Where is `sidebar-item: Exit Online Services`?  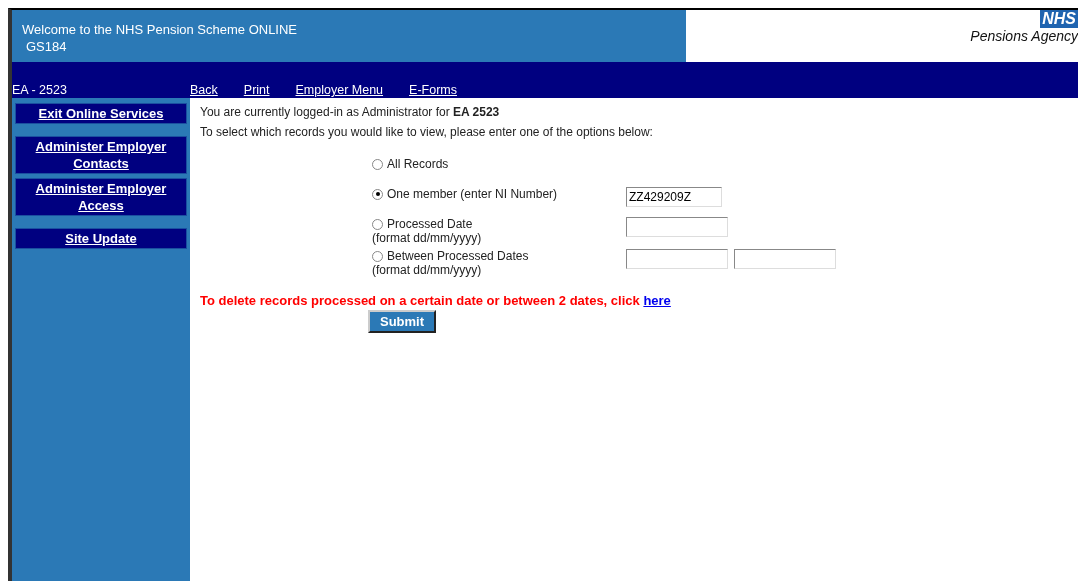
sidebar-item: Exit Online Services is located at coordinates (101, 113).